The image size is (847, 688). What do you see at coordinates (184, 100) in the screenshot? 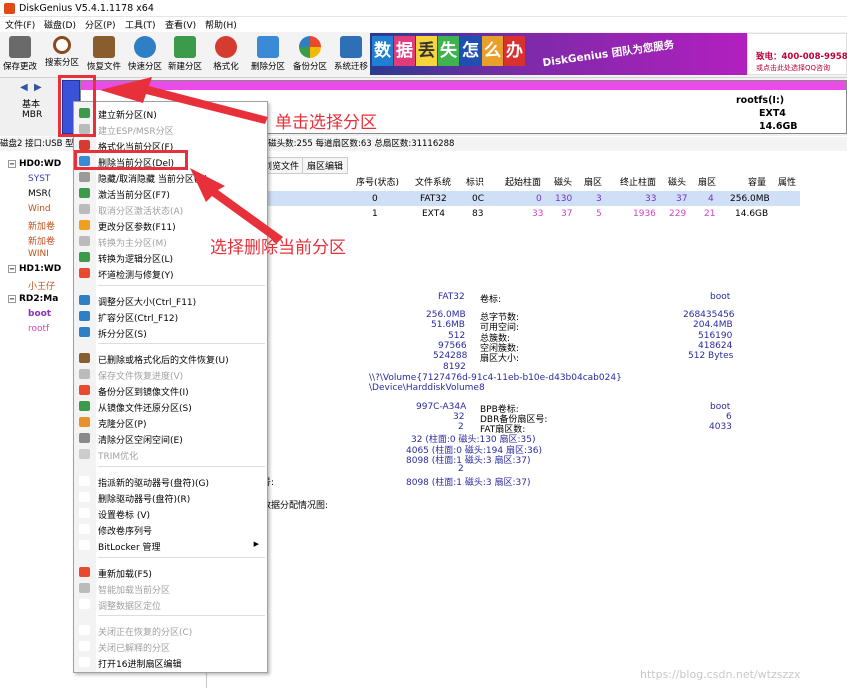
I see `arrow-to-partition-icon` at bounding box center [184, 100].